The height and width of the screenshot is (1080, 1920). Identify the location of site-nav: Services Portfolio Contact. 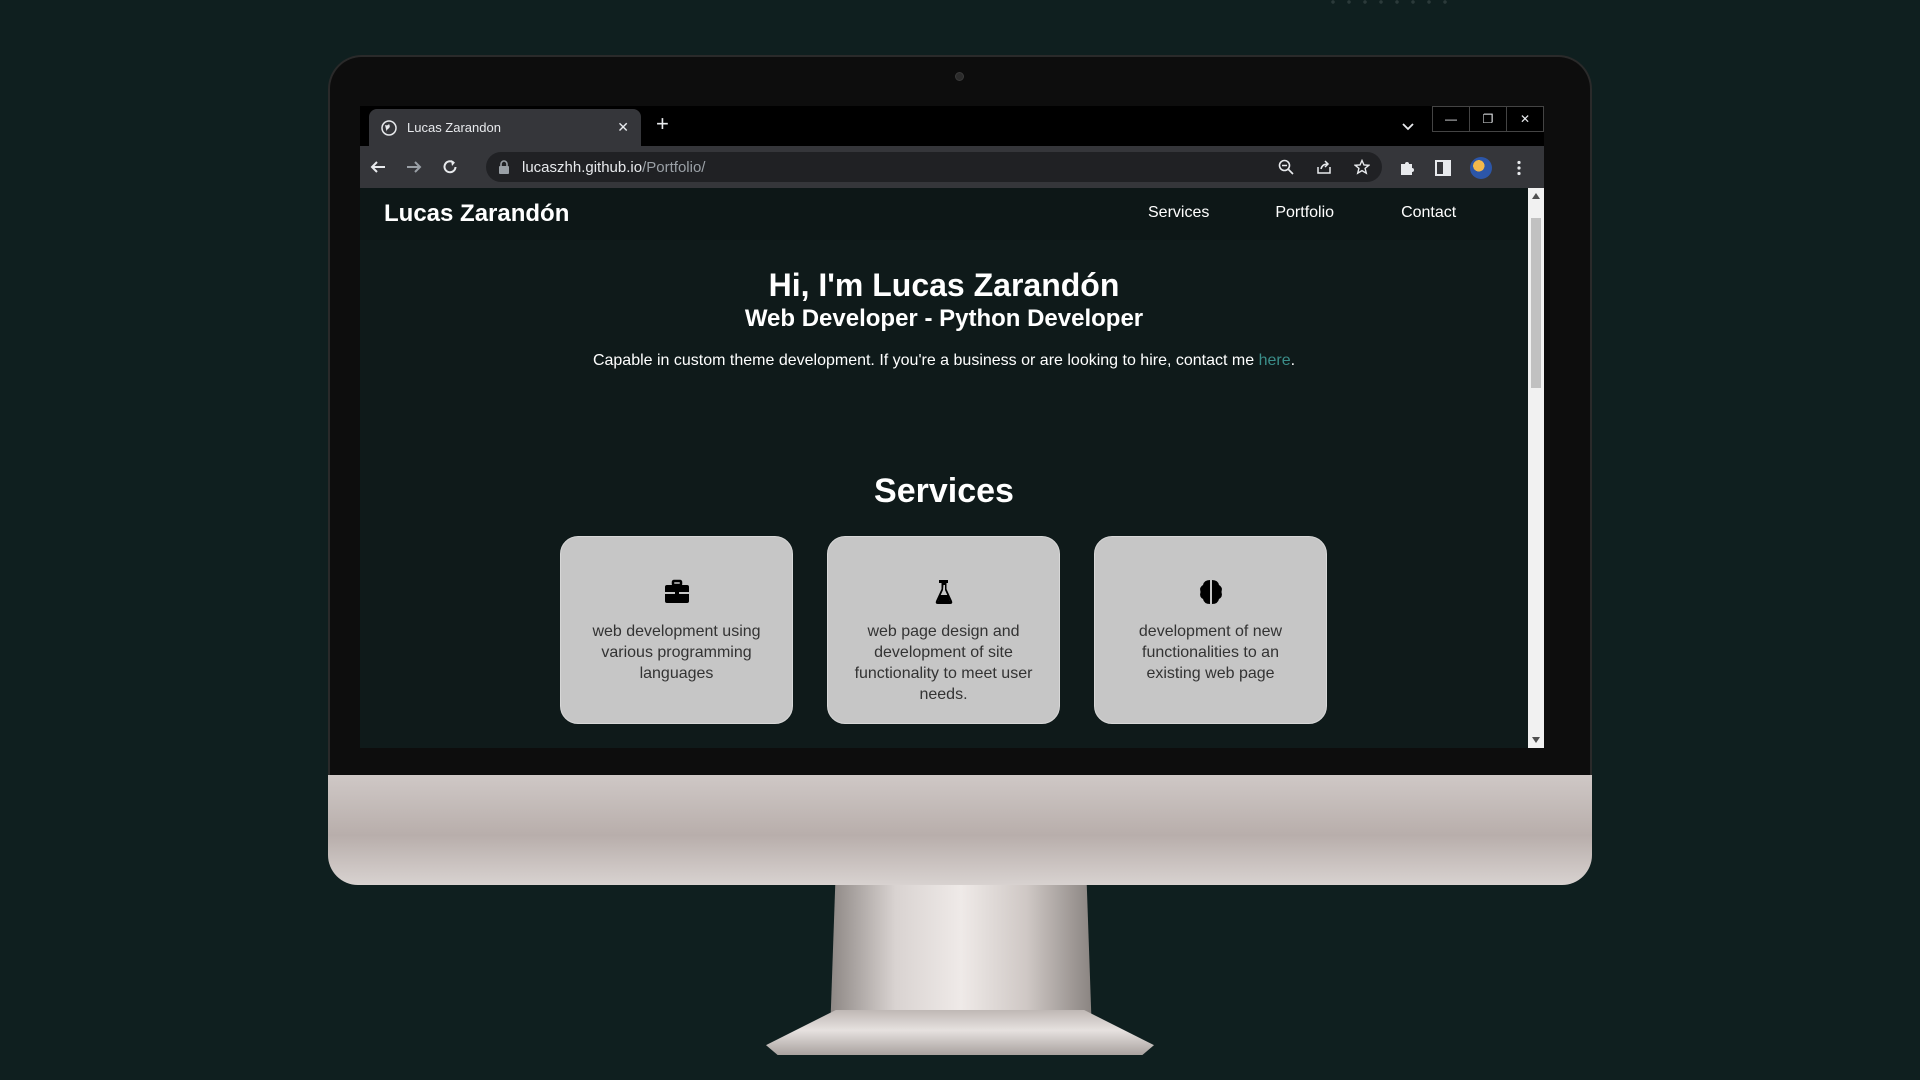
(1302, 213).